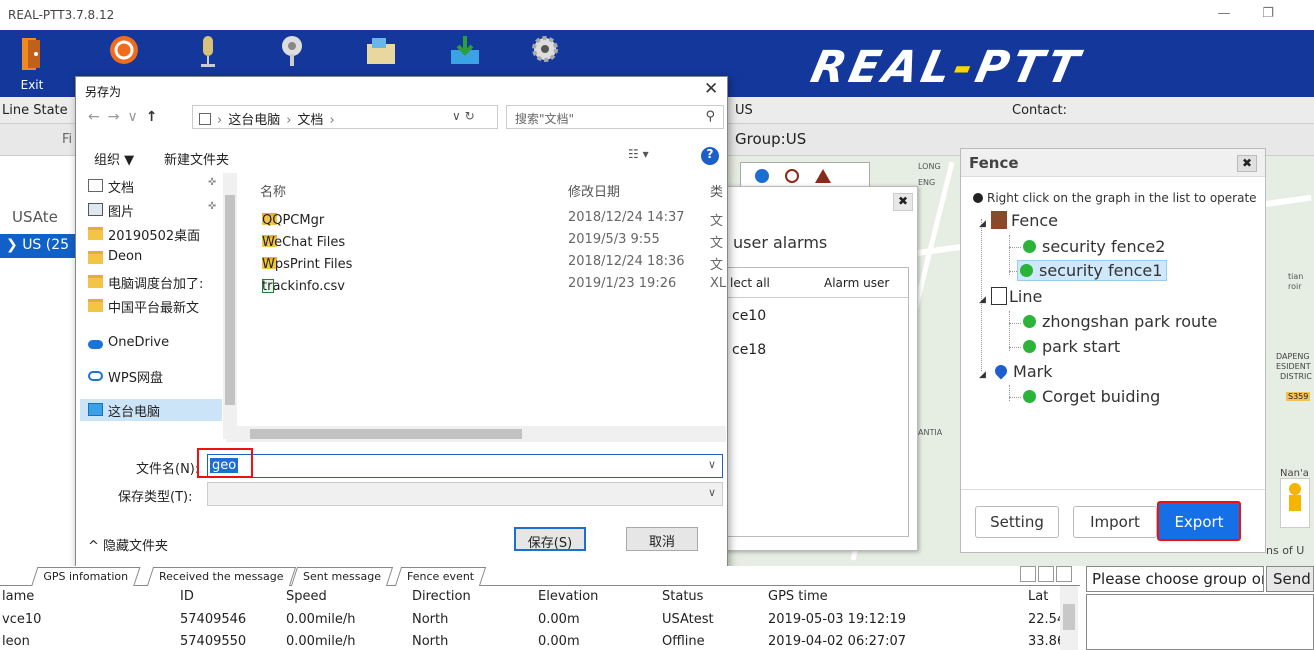  What do you see at coordinates (638, 154) in the screenshot?
I see `view-options-icon: ☷ ▾` at bounding box center [638, 154].